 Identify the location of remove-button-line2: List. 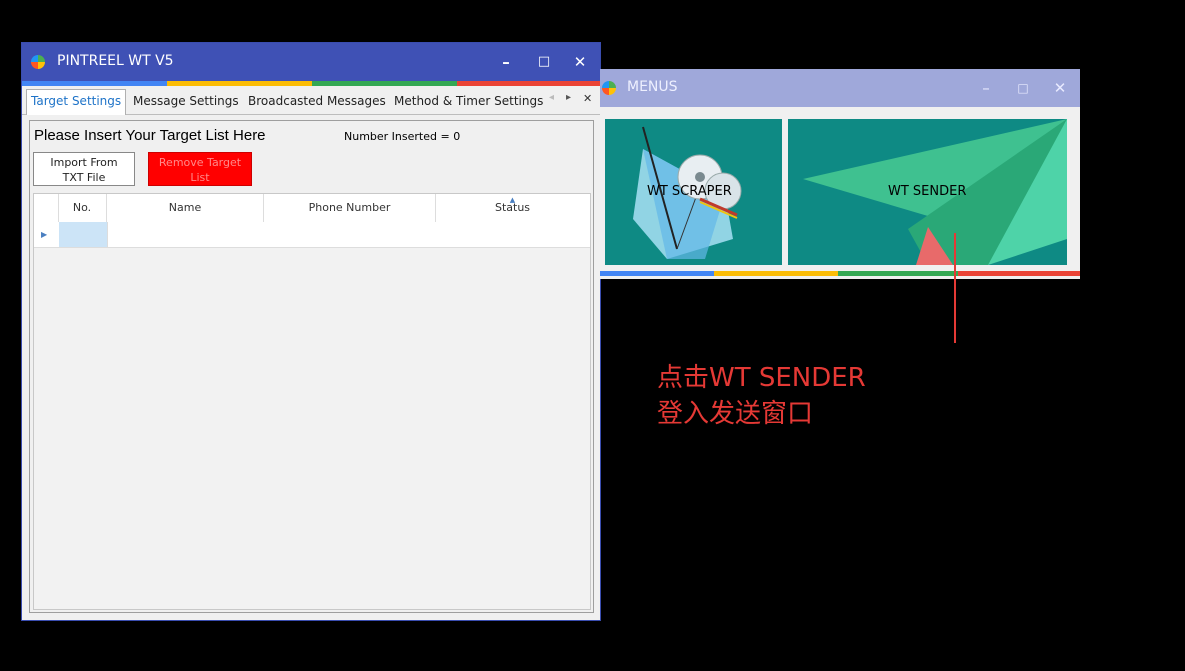
(200, 177).